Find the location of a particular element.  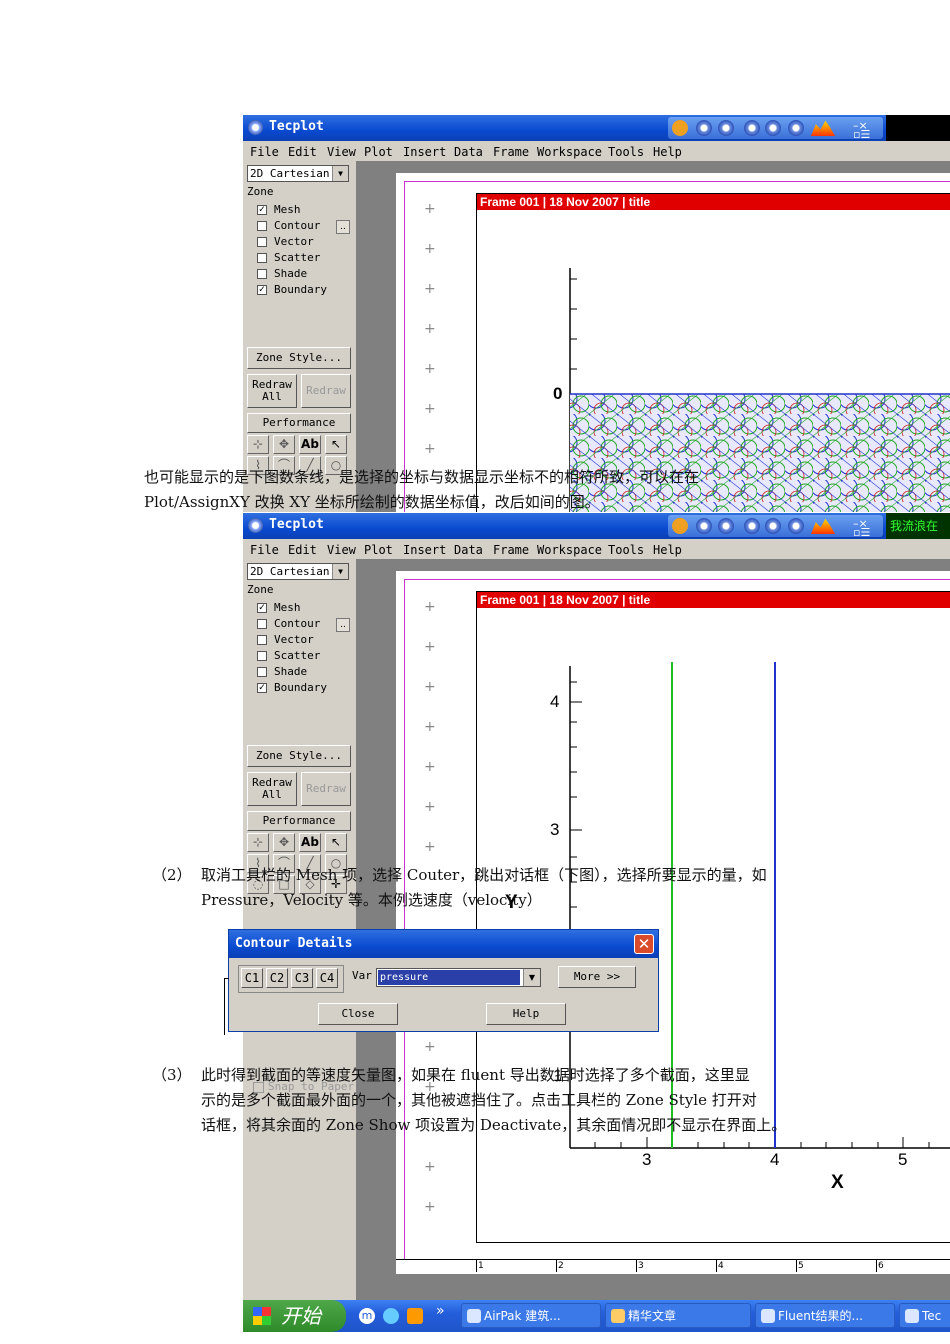

contour-group-tabs: C1 C2 C3 C4 is located at coordinates (291, 979).